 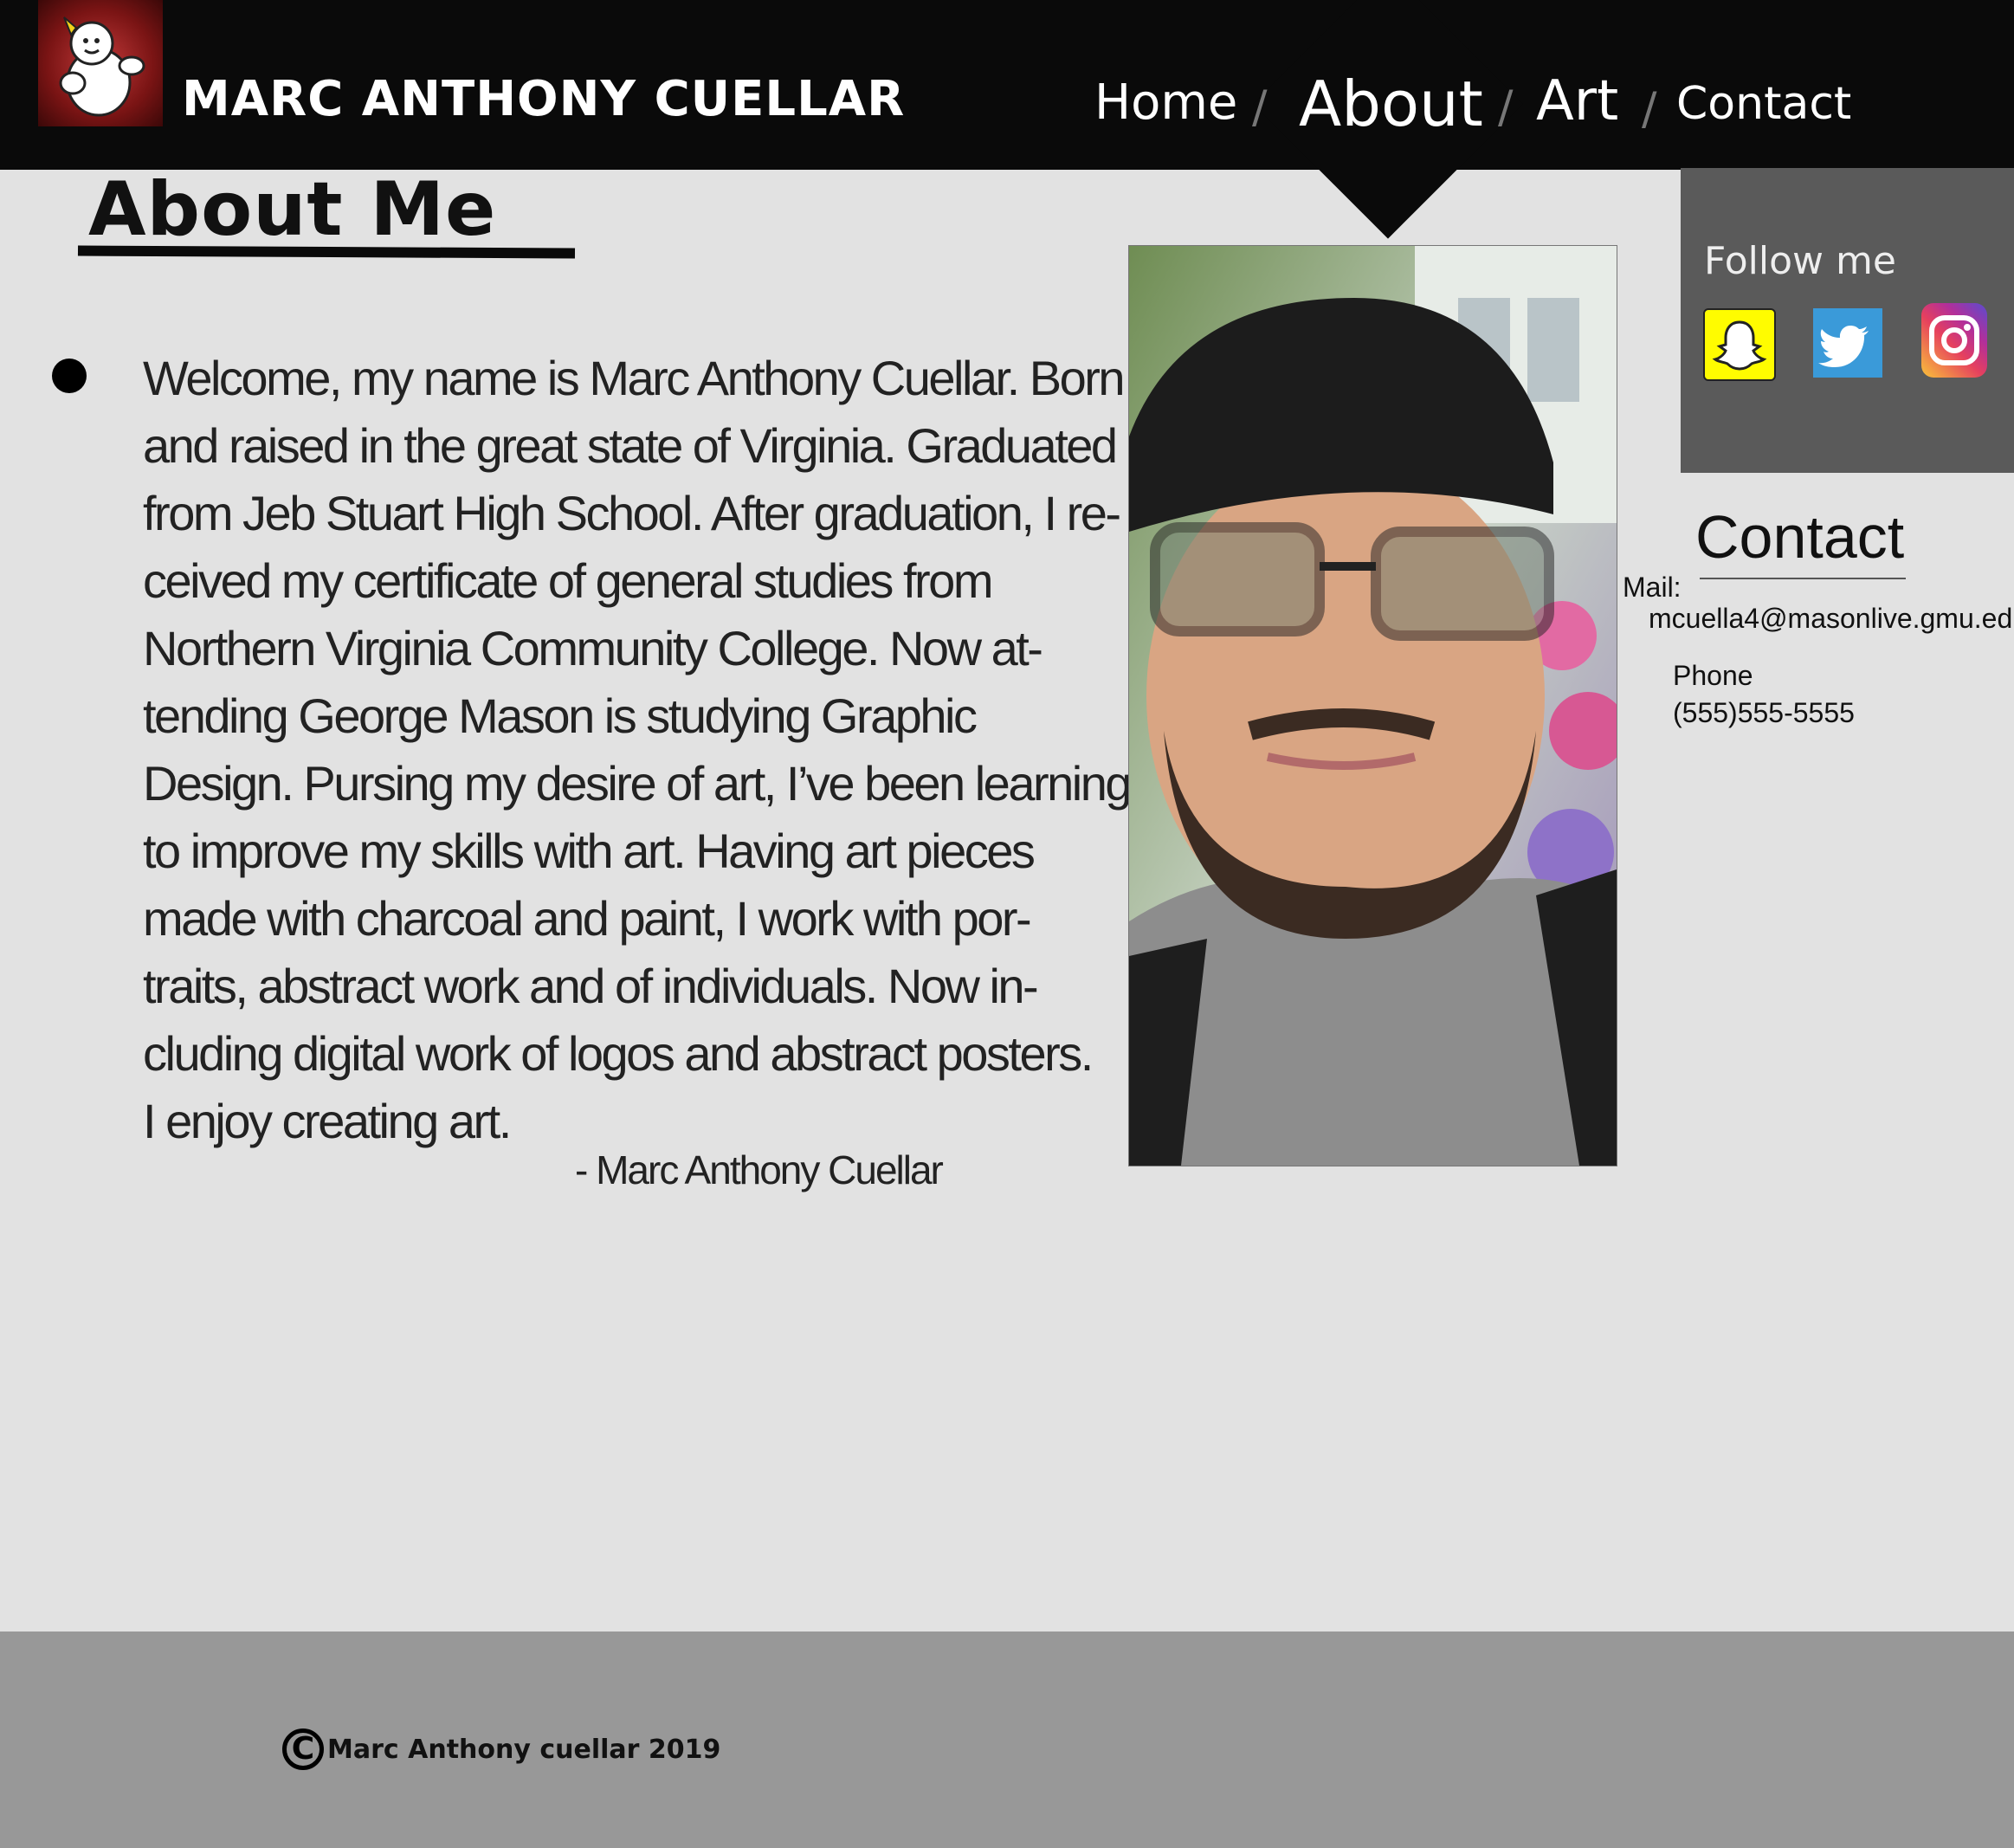 I want to click on nav-art-link: Art, so click(x=1577, y=101).